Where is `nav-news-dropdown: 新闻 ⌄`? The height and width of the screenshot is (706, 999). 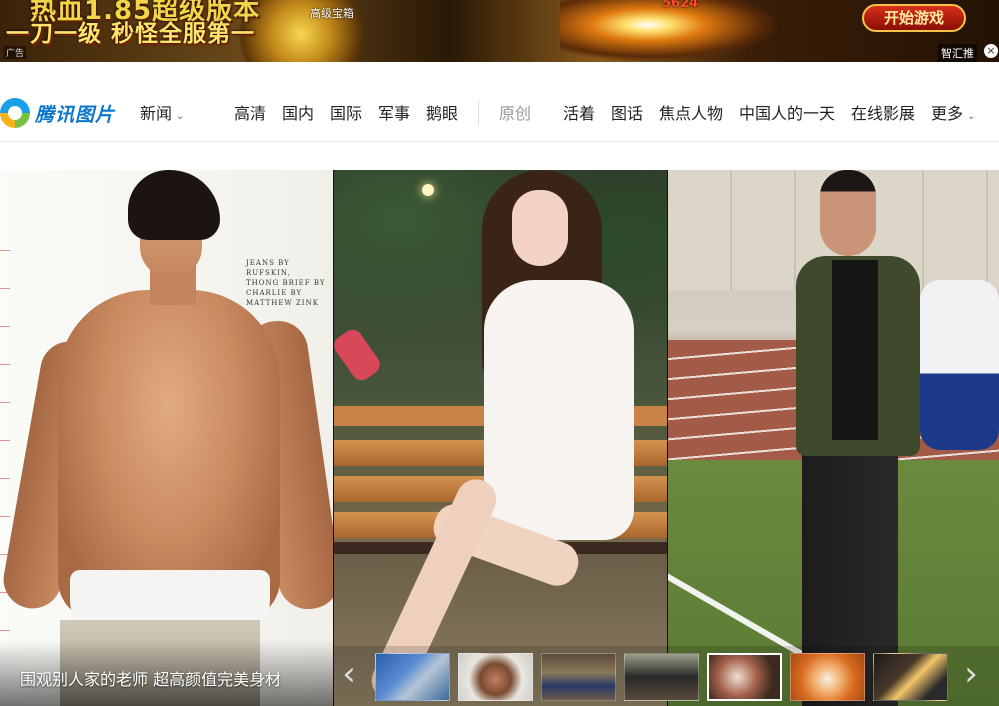 nav-news-dropdown: 新闻 ⌄ is located at coordinates (162, 115).